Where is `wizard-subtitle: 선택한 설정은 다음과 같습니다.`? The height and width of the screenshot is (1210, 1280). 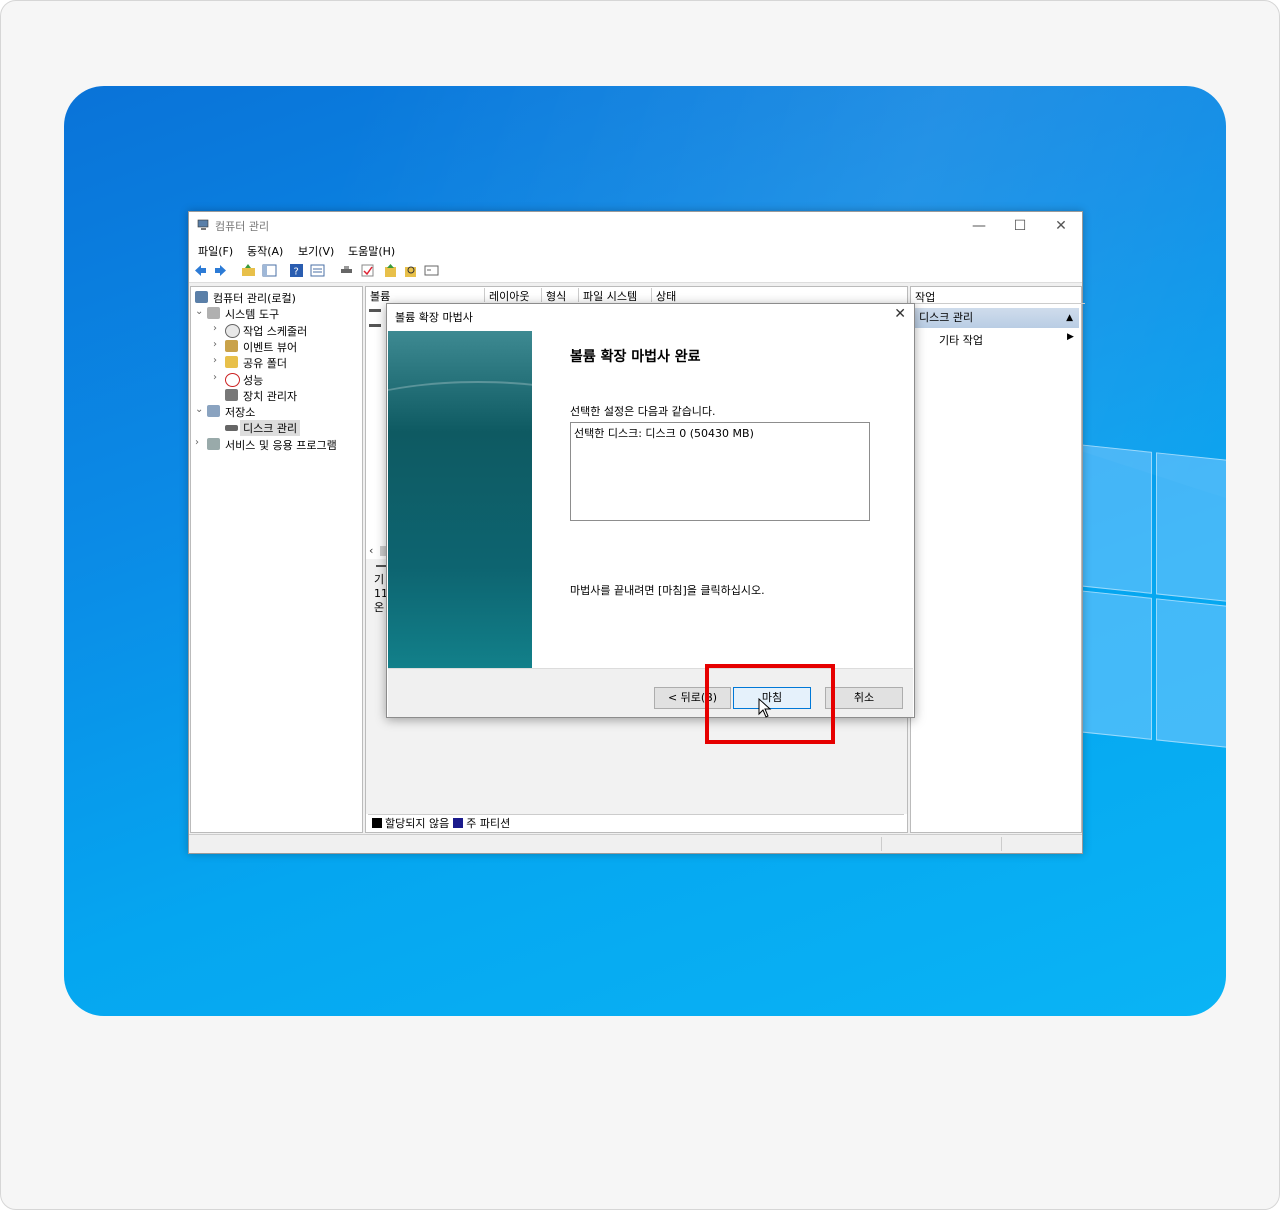 wizard-subtitle: 선택한 설정은 다음과 같습니다. is located at coordinates (643, 411).